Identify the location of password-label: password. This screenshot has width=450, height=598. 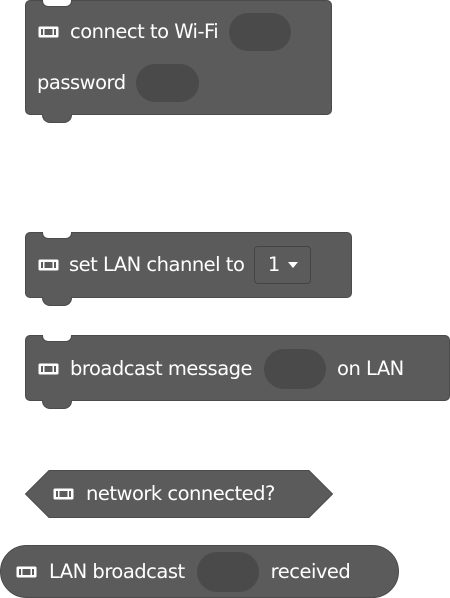
(81, 83).